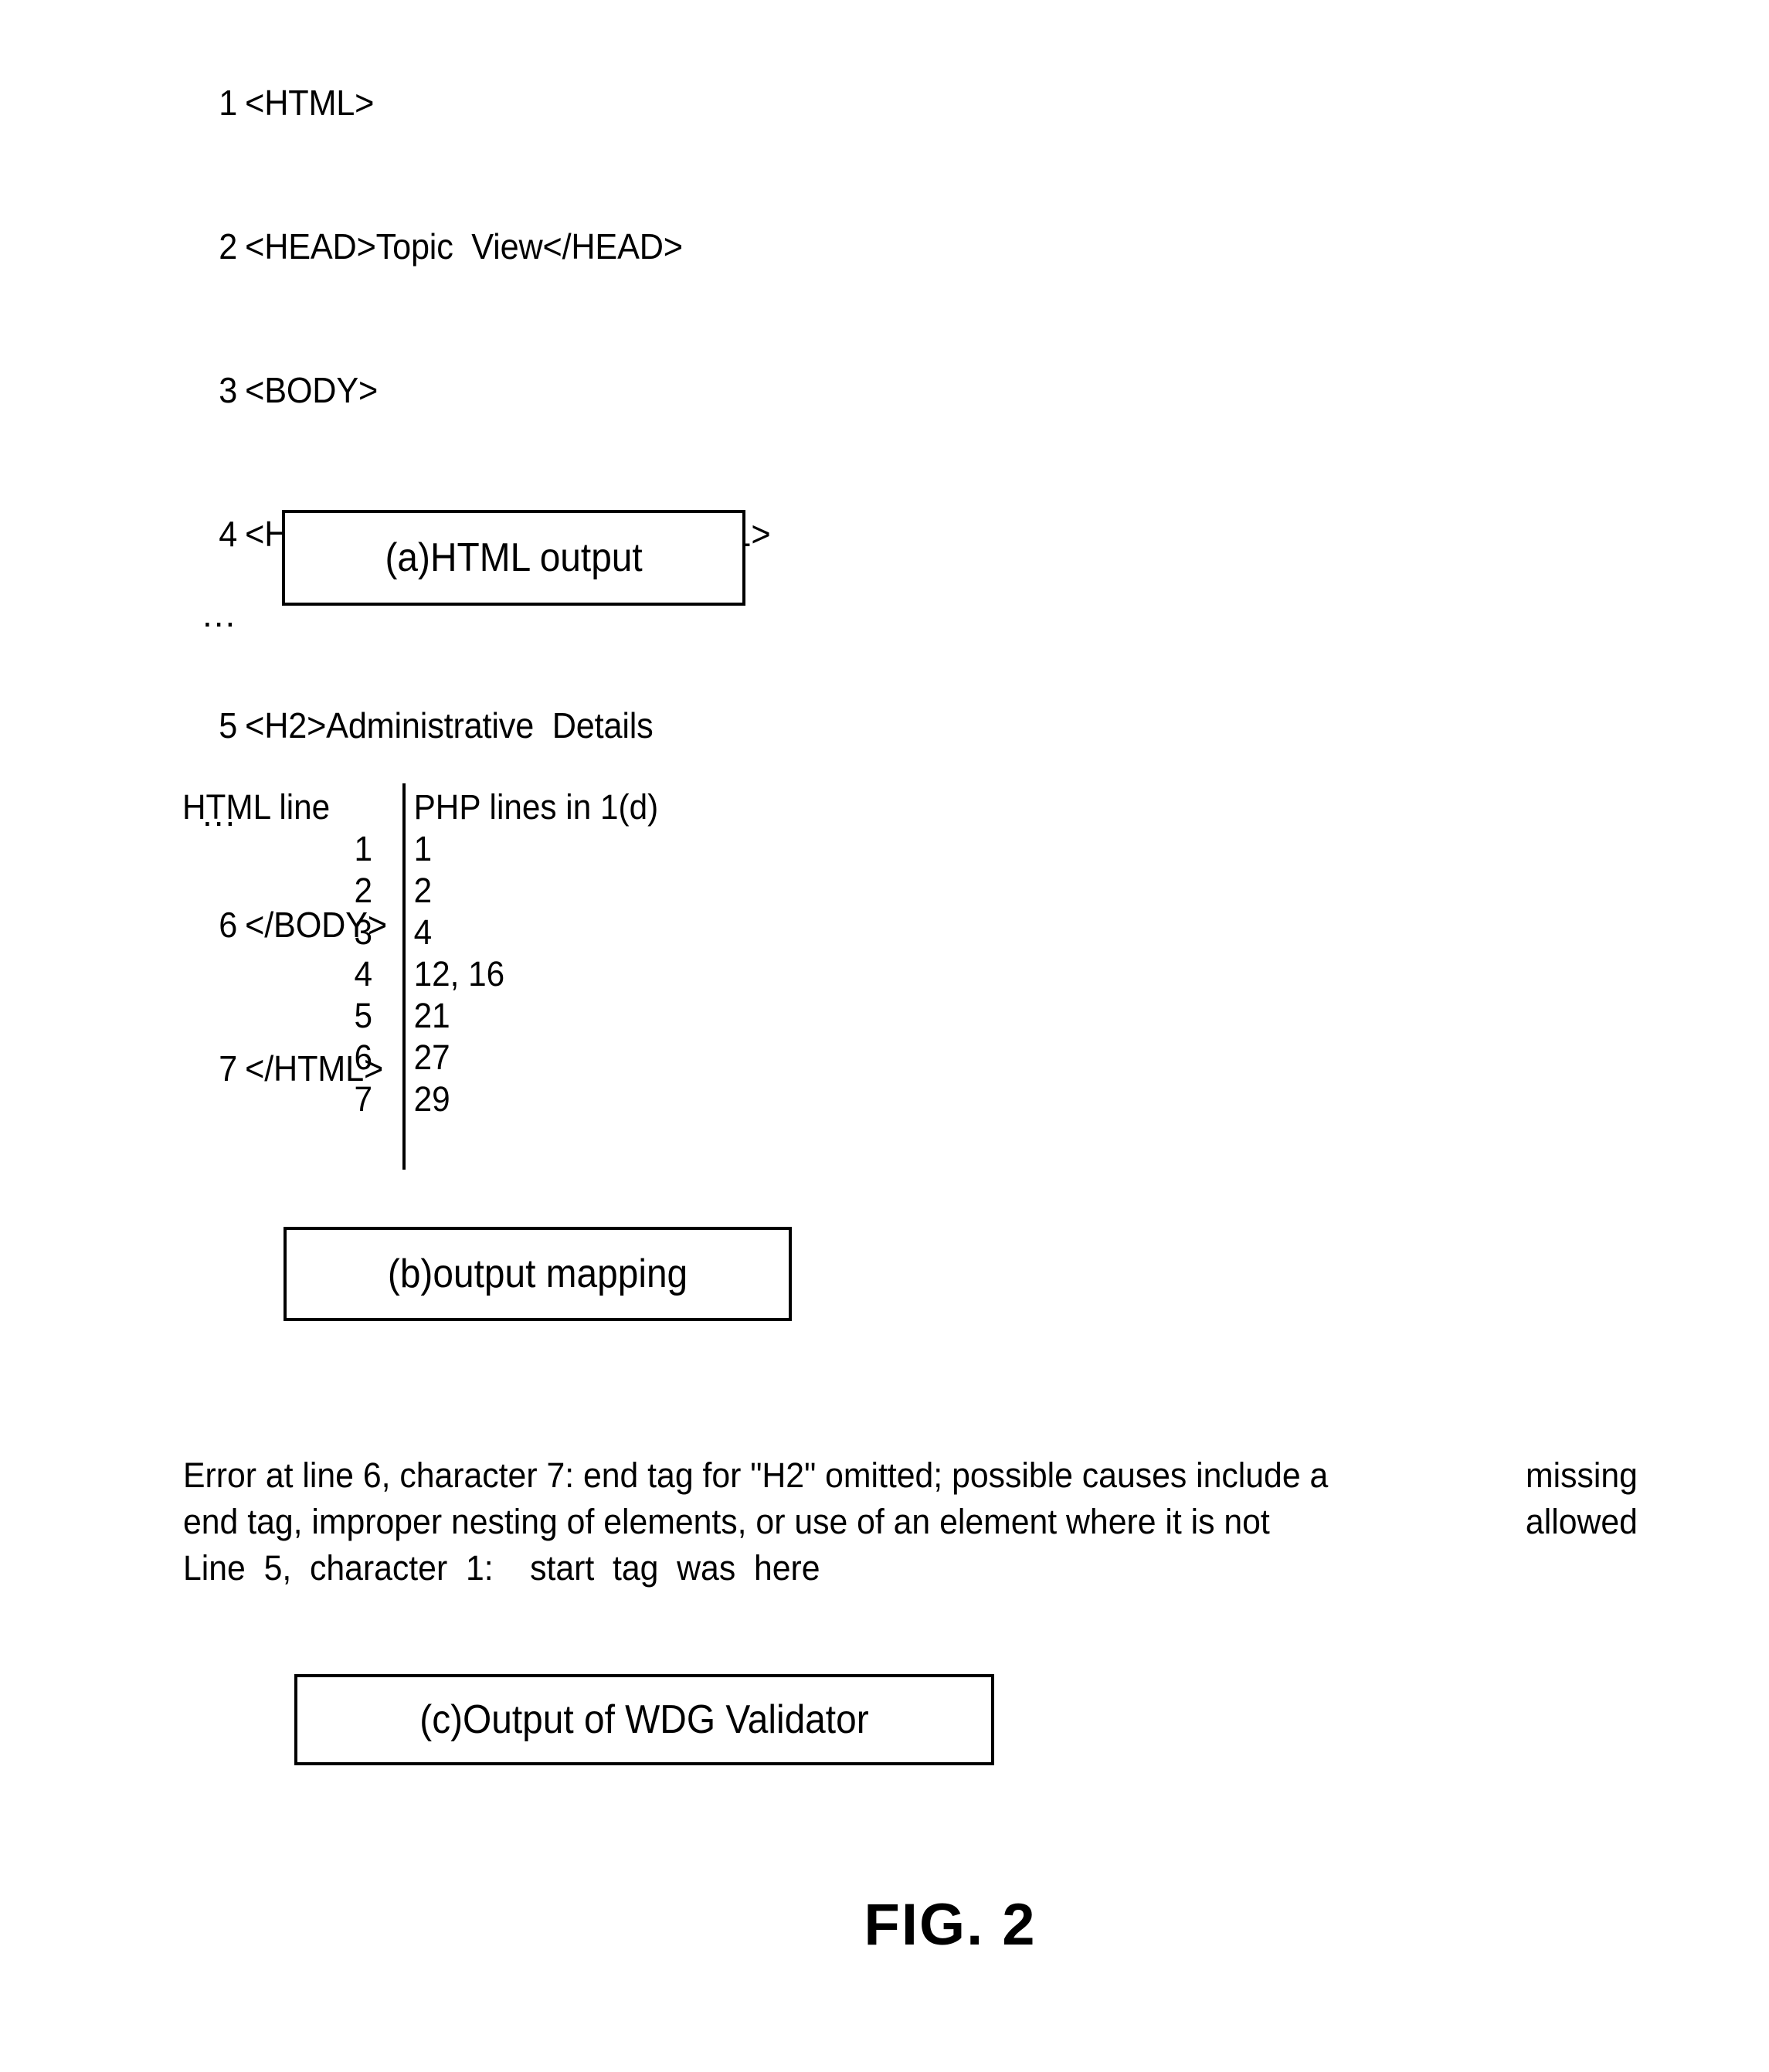 Image resolution: width=1769 pixels, height=2072 pixels. I want to click on code-line-text: <HEAD>Topic View</HEAD>, so click(464, 246).